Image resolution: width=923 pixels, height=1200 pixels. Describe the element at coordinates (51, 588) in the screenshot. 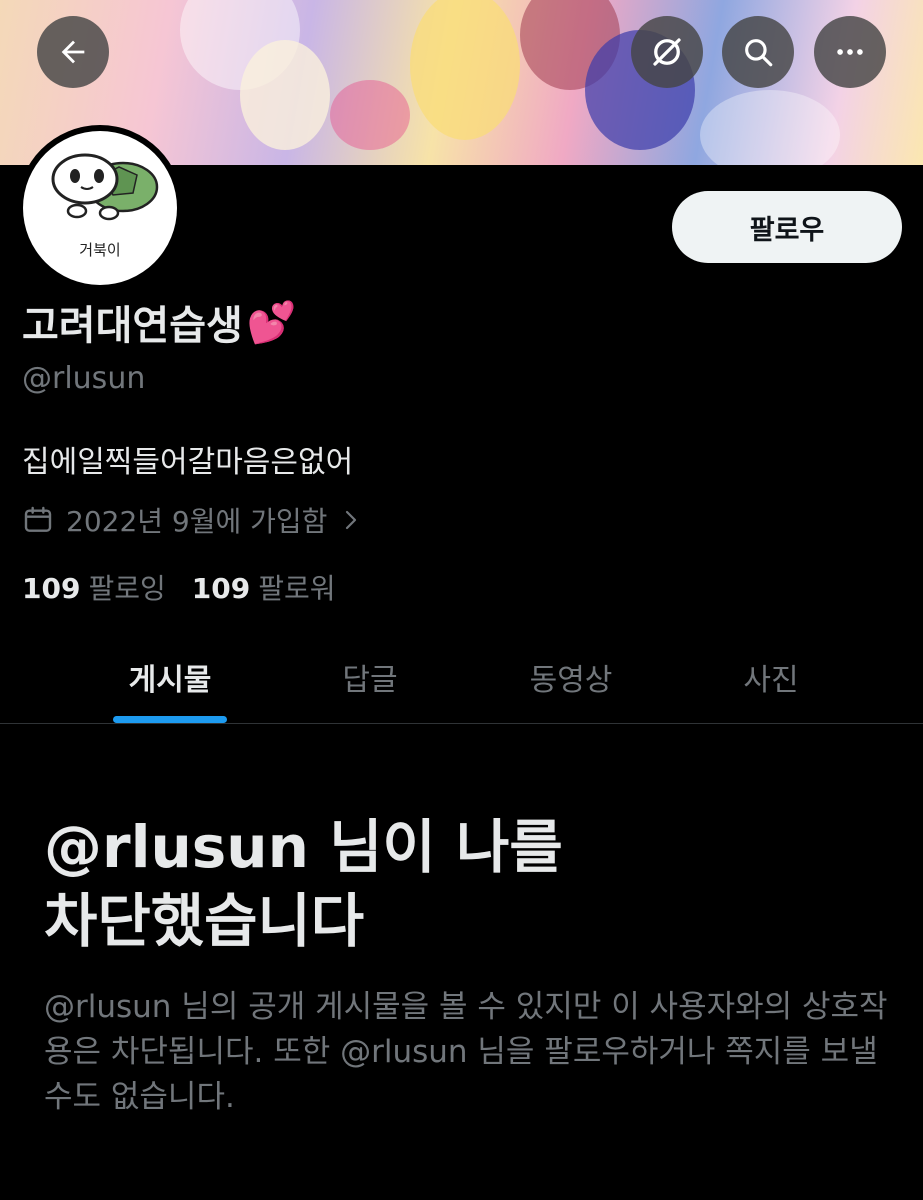

I see `following-count: 109` at that location.